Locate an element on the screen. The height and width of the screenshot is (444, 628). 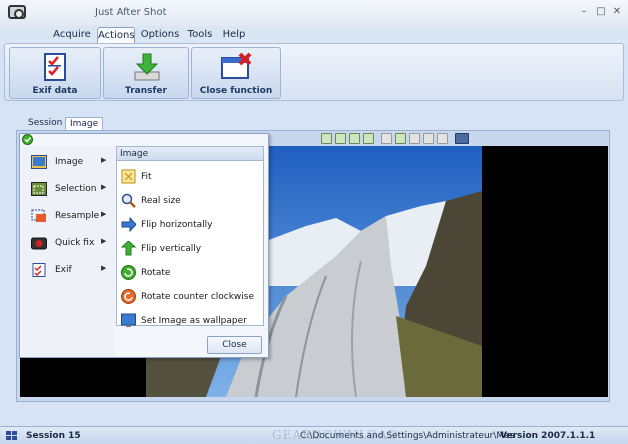
filmstrip-icon is located at coordinates (462, 138).